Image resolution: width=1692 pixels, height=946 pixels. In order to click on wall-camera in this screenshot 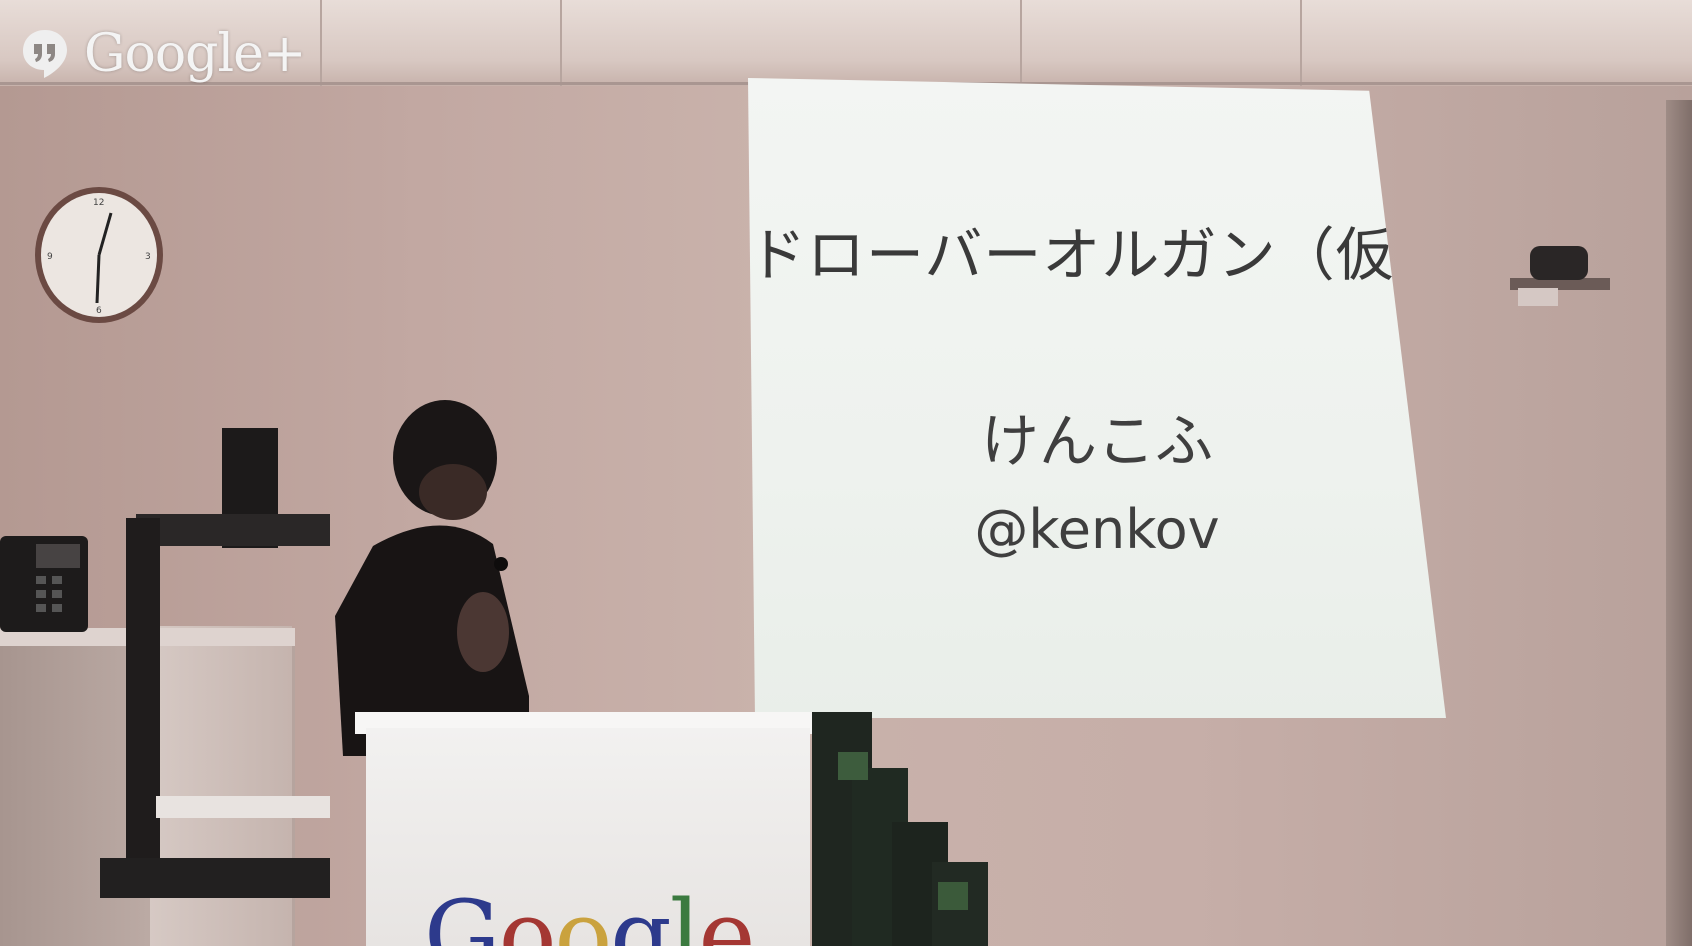, I will do `click(1560, 276)`.